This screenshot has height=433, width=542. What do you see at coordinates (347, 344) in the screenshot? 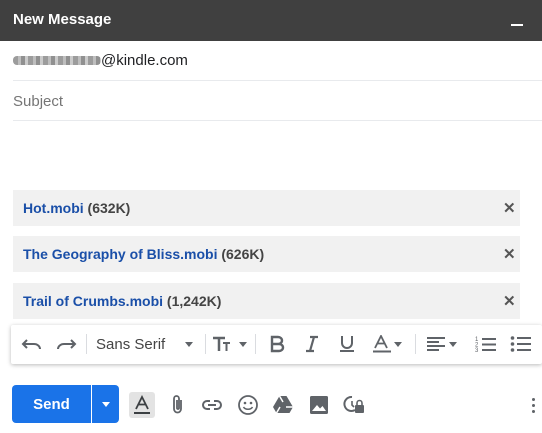
I see `underline-icon` at bounding box center [347, 344].